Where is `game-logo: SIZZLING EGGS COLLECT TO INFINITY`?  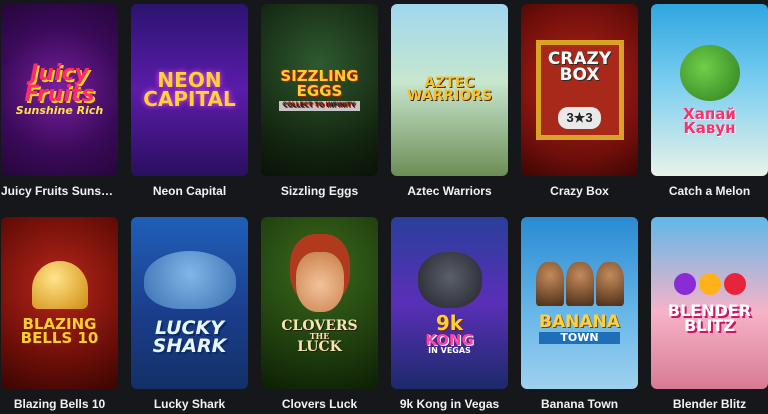 game-logo: SIZZLING EGGS COLLECT TO INFINITY is located at coordinates (319, 90).